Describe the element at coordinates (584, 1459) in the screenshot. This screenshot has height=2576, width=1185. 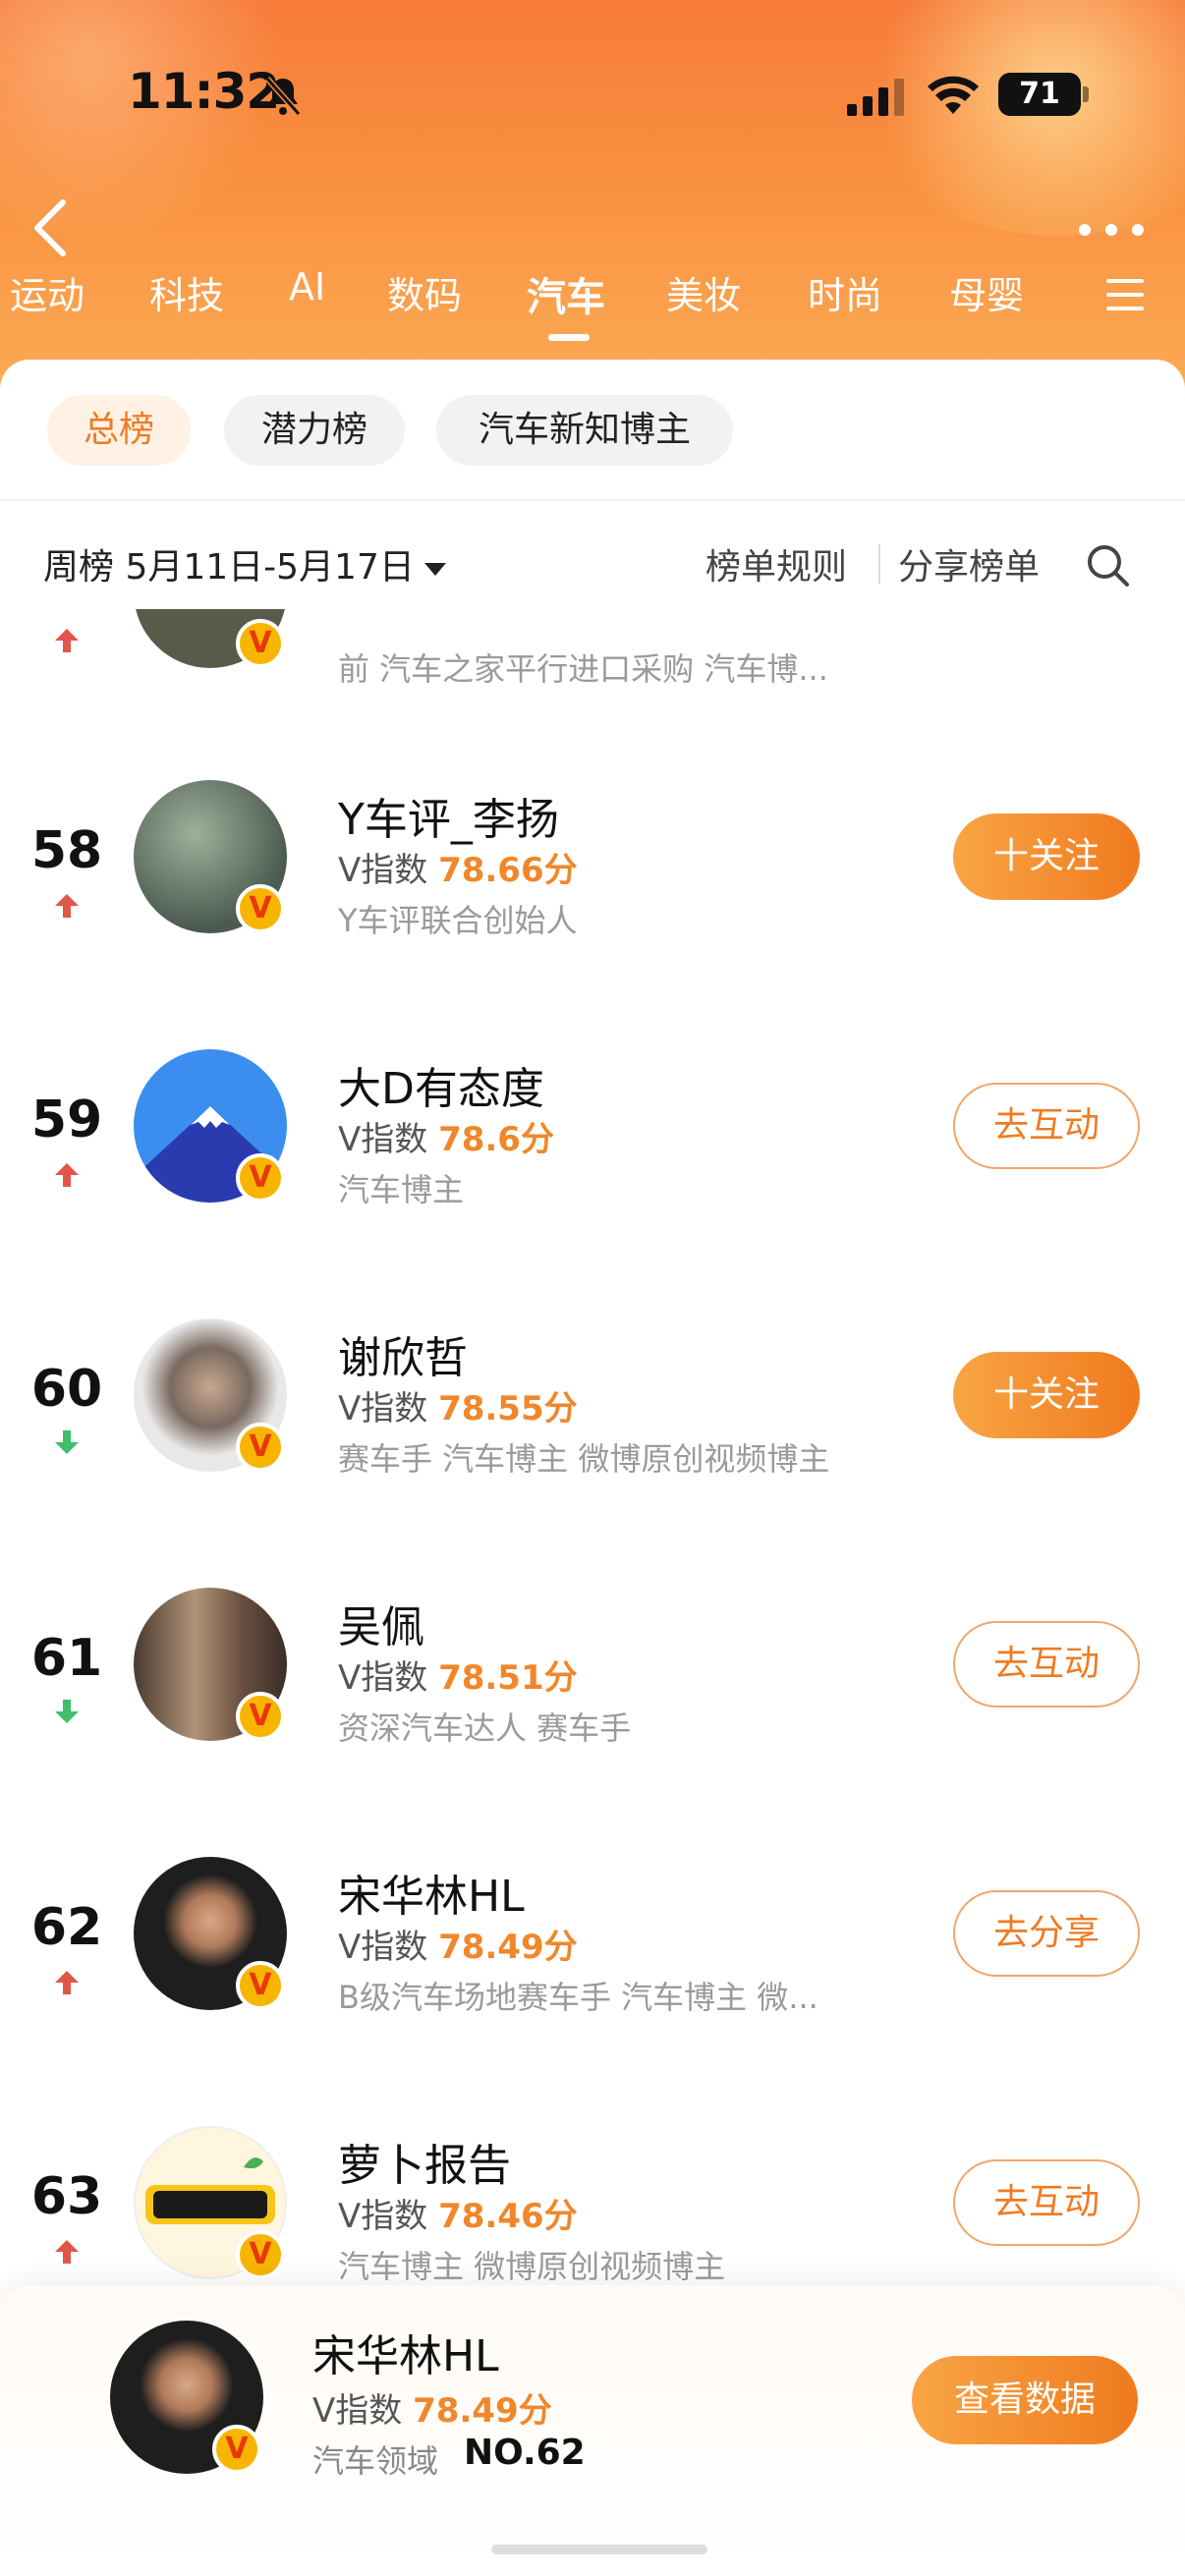
I see `blogger-desc: 赛车手 汽车博主 微博原创视频博主` at that location.